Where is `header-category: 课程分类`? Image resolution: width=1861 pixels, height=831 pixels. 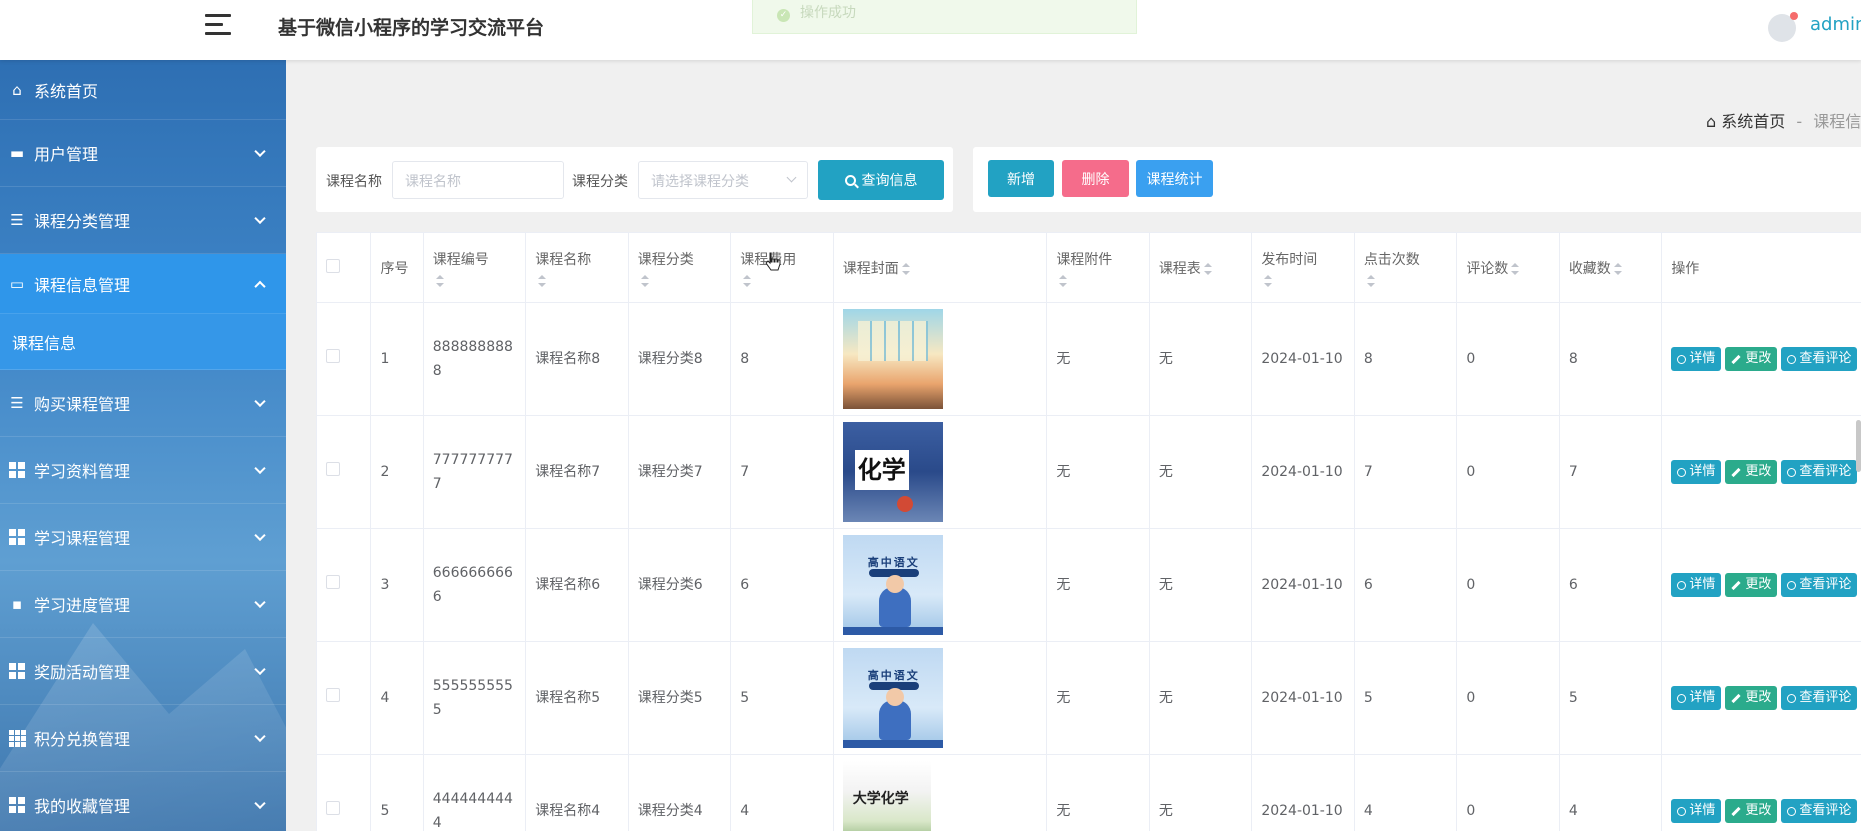
header-category: 课程分类 is located at coordinates (679, 267).